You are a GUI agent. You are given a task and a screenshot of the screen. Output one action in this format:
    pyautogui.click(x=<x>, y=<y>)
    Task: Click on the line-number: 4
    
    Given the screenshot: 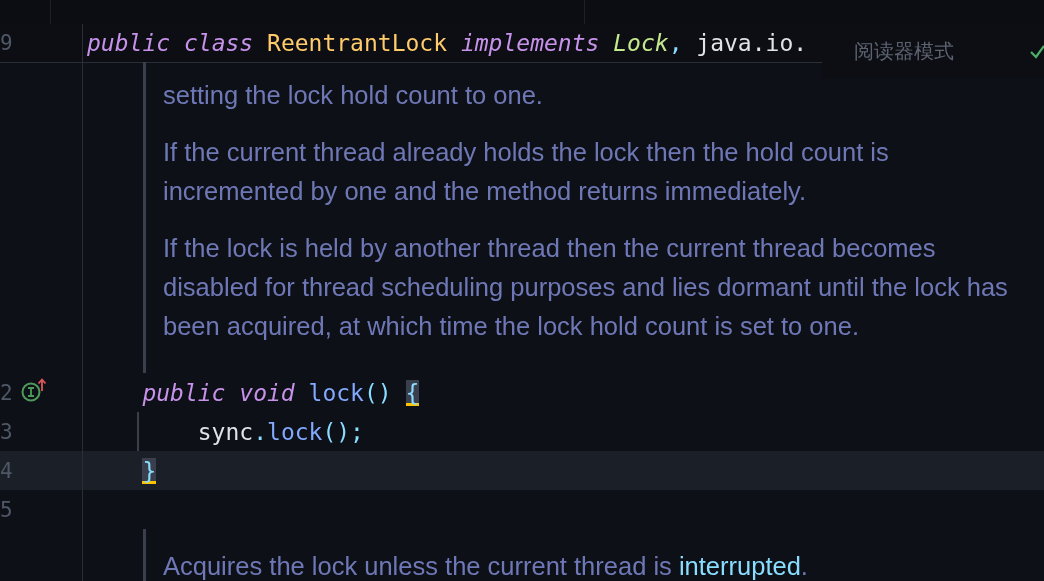 What is the action you would take?
    pyautogui.click(x=6, y=470)
    